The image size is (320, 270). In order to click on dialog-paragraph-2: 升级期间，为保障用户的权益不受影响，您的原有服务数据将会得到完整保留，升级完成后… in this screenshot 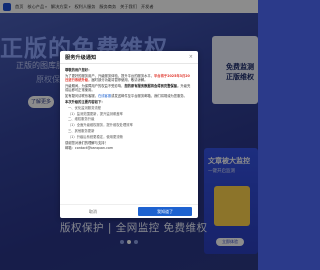, I will do `click(129, 88)`.